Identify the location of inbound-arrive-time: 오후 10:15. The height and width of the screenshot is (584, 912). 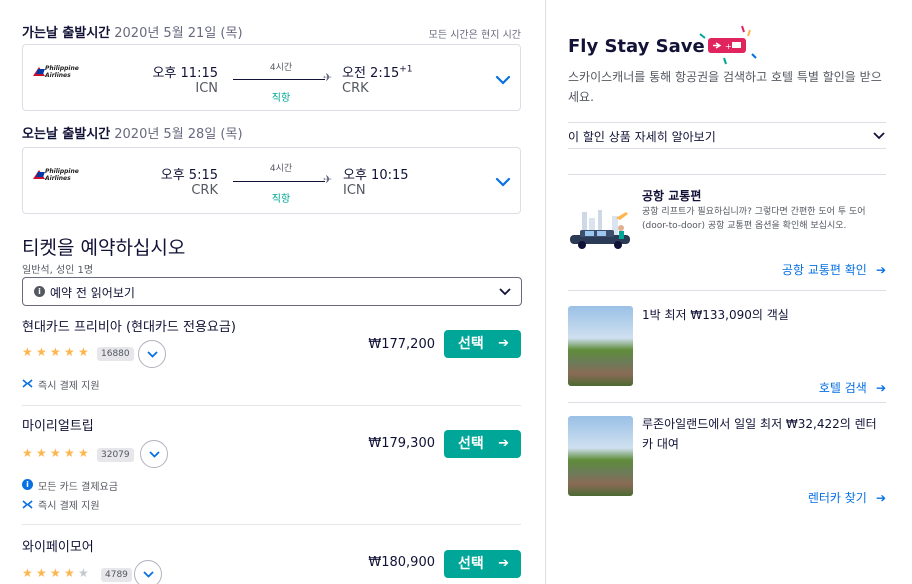
(376, 175).